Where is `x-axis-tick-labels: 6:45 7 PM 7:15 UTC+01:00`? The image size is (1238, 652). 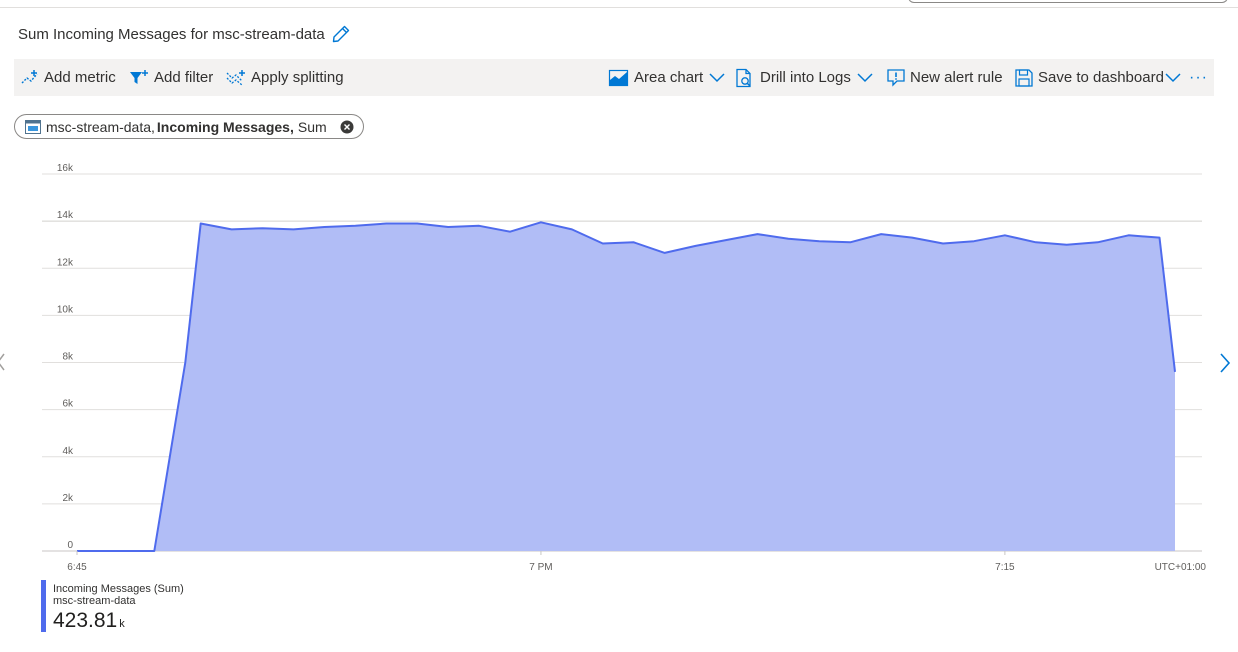
x-axis-tick-labels: 6:45 7 PM 7:15 UTC+01:00 is located at coordinates (636, 562).